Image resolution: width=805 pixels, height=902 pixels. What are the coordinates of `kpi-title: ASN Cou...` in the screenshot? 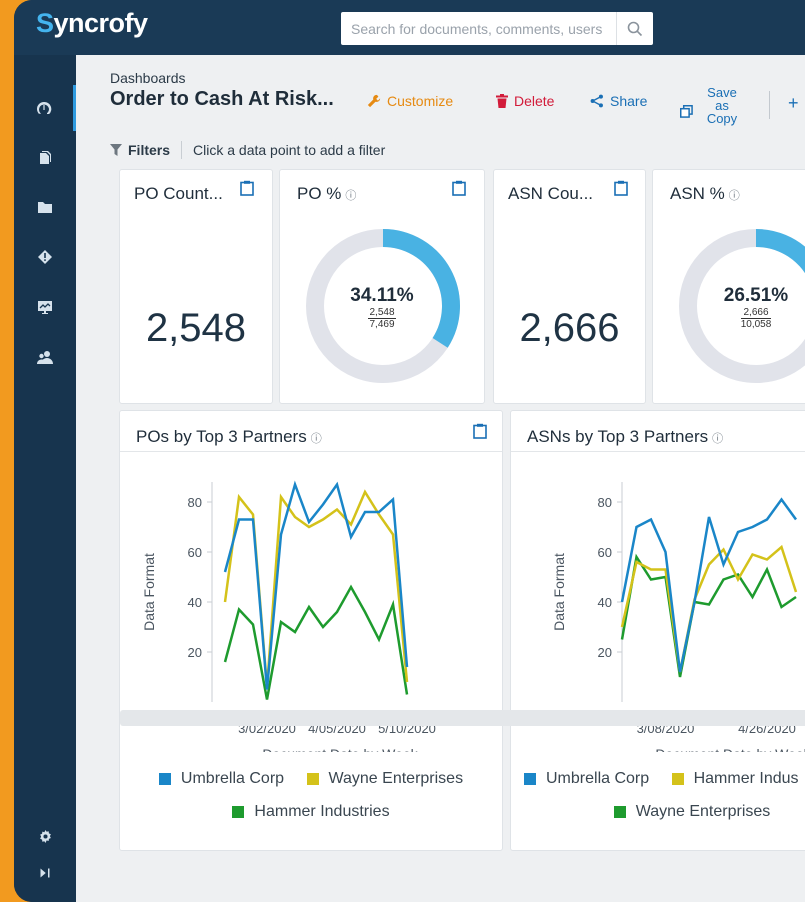 It's located at (551, 193).